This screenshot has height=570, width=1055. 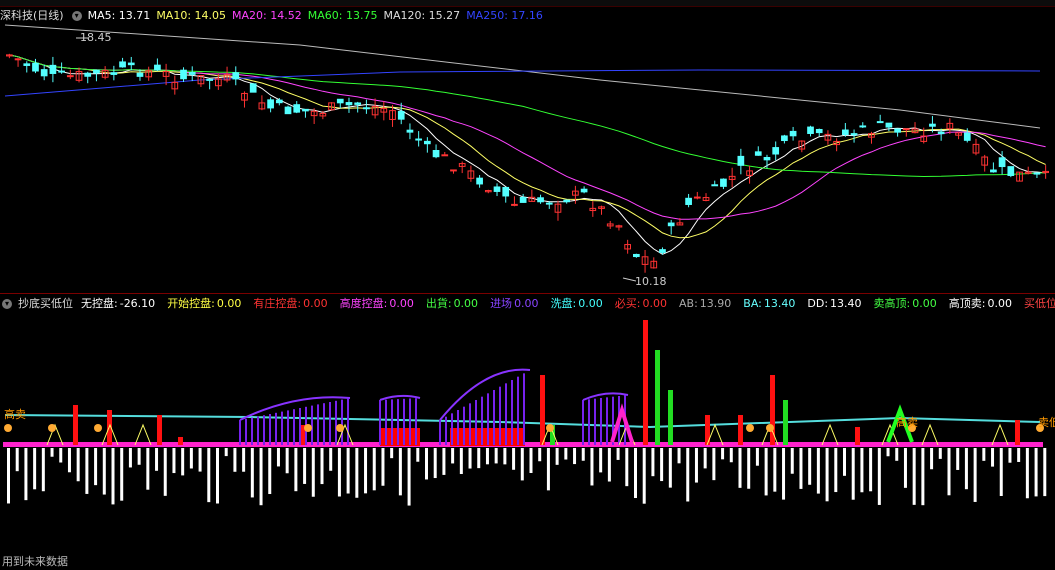 I want to click on sell-high-marker-right: 高卖, so click(x=907, y=422).